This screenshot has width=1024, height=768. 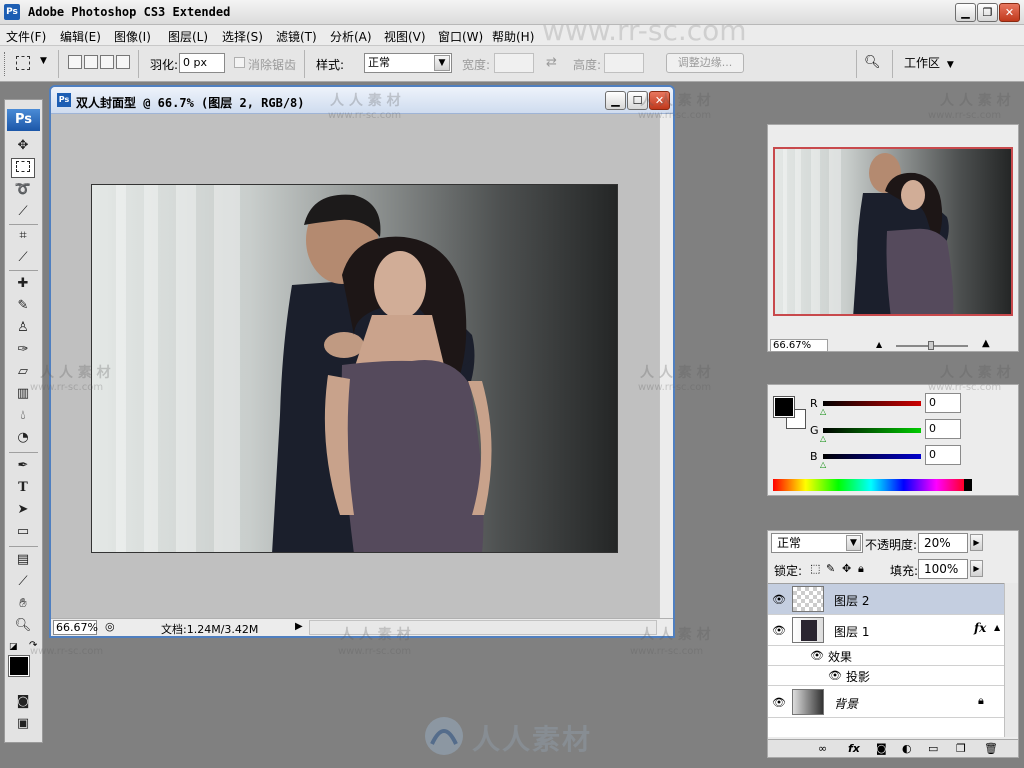 I want to click on doc-maximize-button: ☐, so click(x=637, y=100).